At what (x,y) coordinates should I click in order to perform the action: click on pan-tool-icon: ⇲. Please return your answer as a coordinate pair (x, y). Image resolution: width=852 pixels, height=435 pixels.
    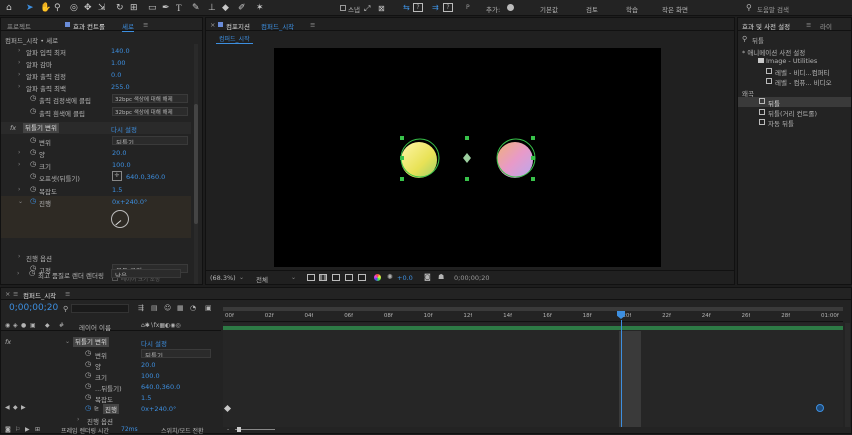
    Looking at the image, I should click on (102, 8).